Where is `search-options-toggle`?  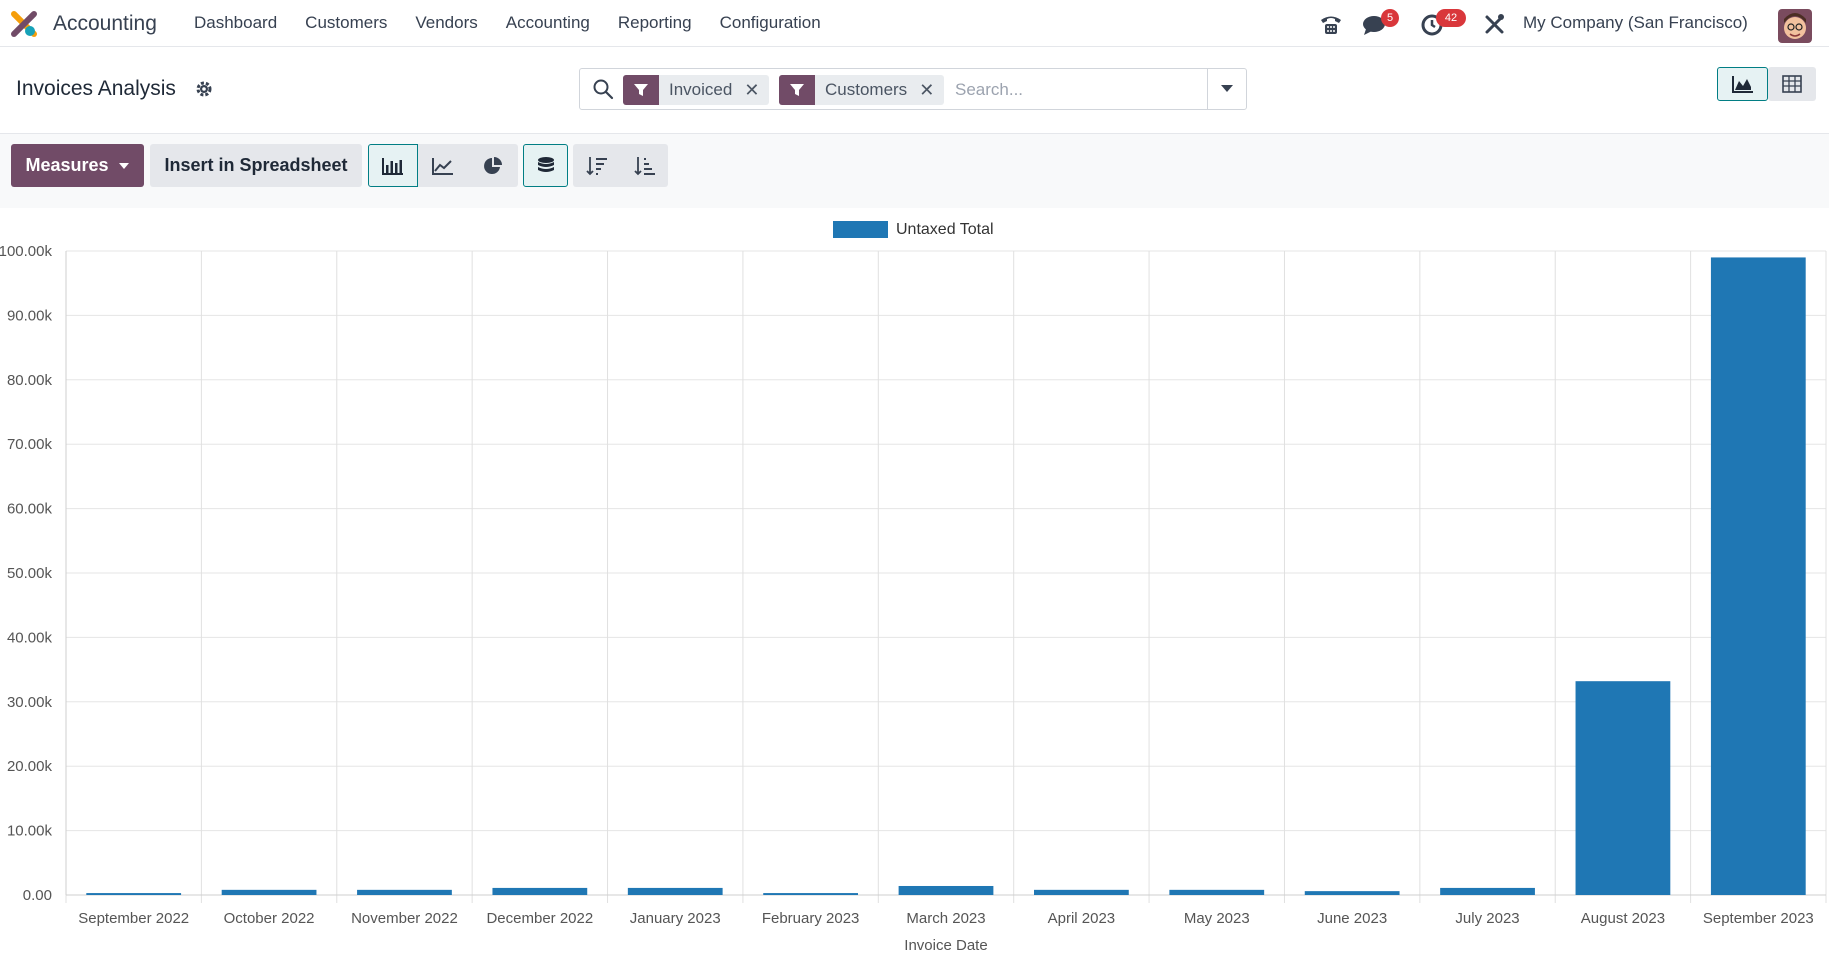
search-options-toggle is located at coordinates (1226, 89).